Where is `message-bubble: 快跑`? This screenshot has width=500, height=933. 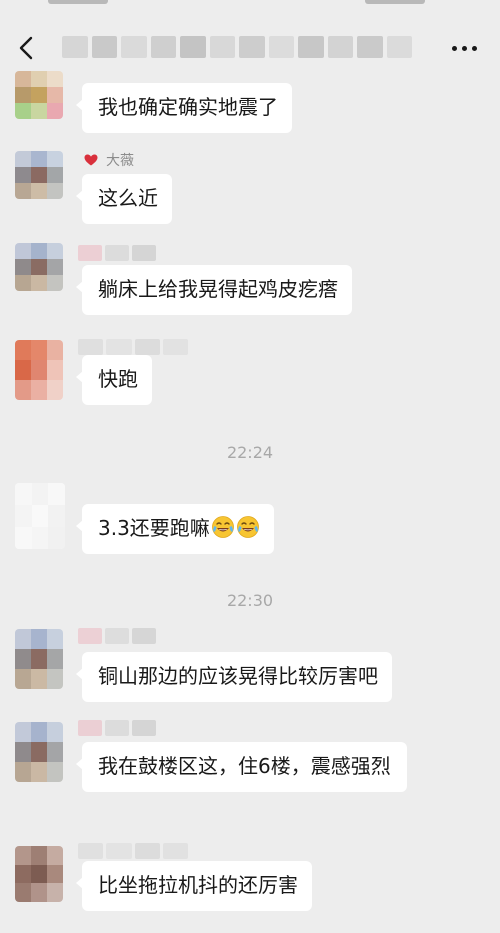
message-bubble: 快跑 is located at coordinates (114, 380).